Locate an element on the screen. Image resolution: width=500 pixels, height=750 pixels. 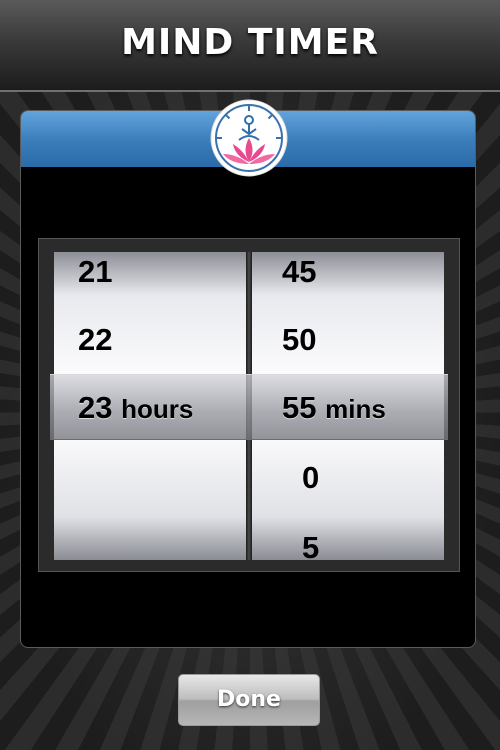
selected-hours-value: 23 is located at coordinates (95, 407).